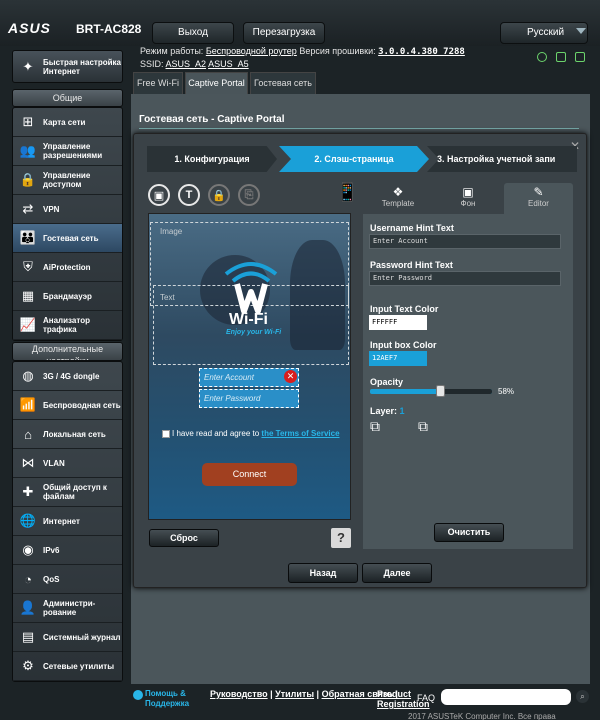 Image resolution: width=600 pixels, height=720 pixels. Describe the element at coordinates (468, 203) in the screenshot. I see `tab-background-label: Фон` at that location.